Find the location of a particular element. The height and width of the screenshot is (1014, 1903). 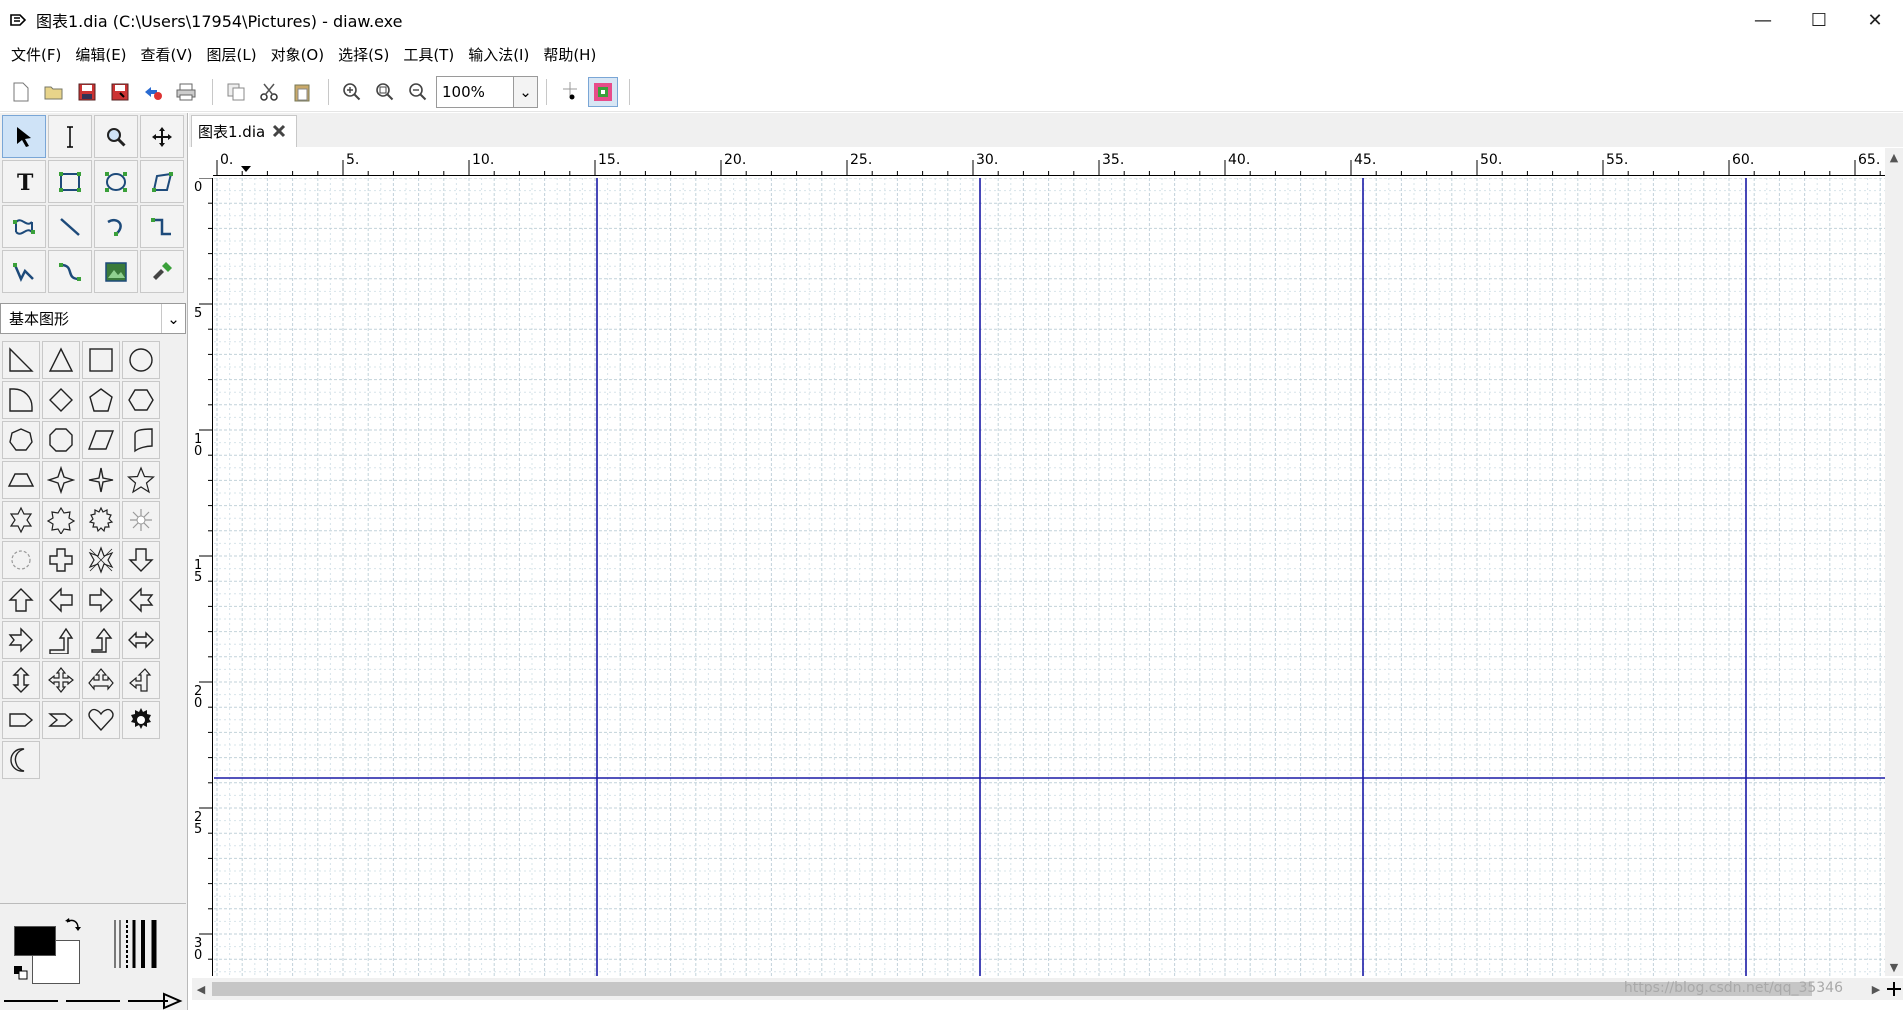

navigation-icon is located at coordinates (1894, 989).